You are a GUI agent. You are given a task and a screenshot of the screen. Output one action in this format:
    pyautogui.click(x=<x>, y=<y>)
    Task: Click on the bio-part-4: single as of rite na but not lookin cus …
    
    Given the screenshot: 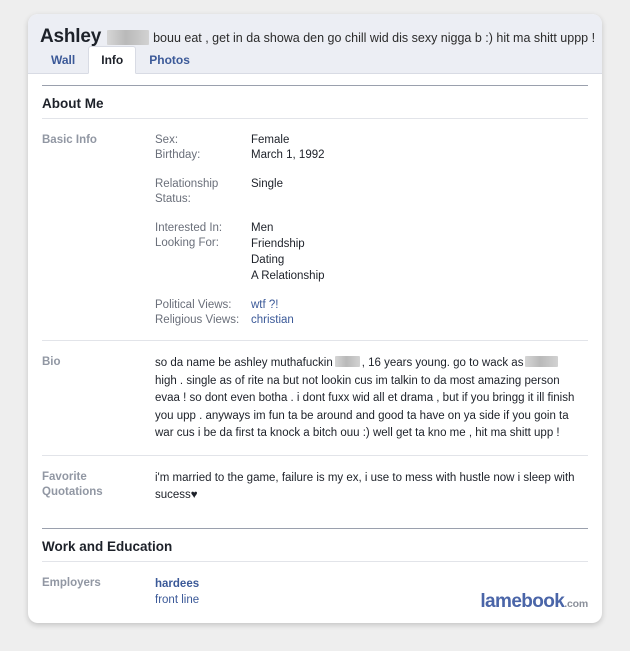 What is the action you would take?
    pyautogui.click(x=365, y=407)
    